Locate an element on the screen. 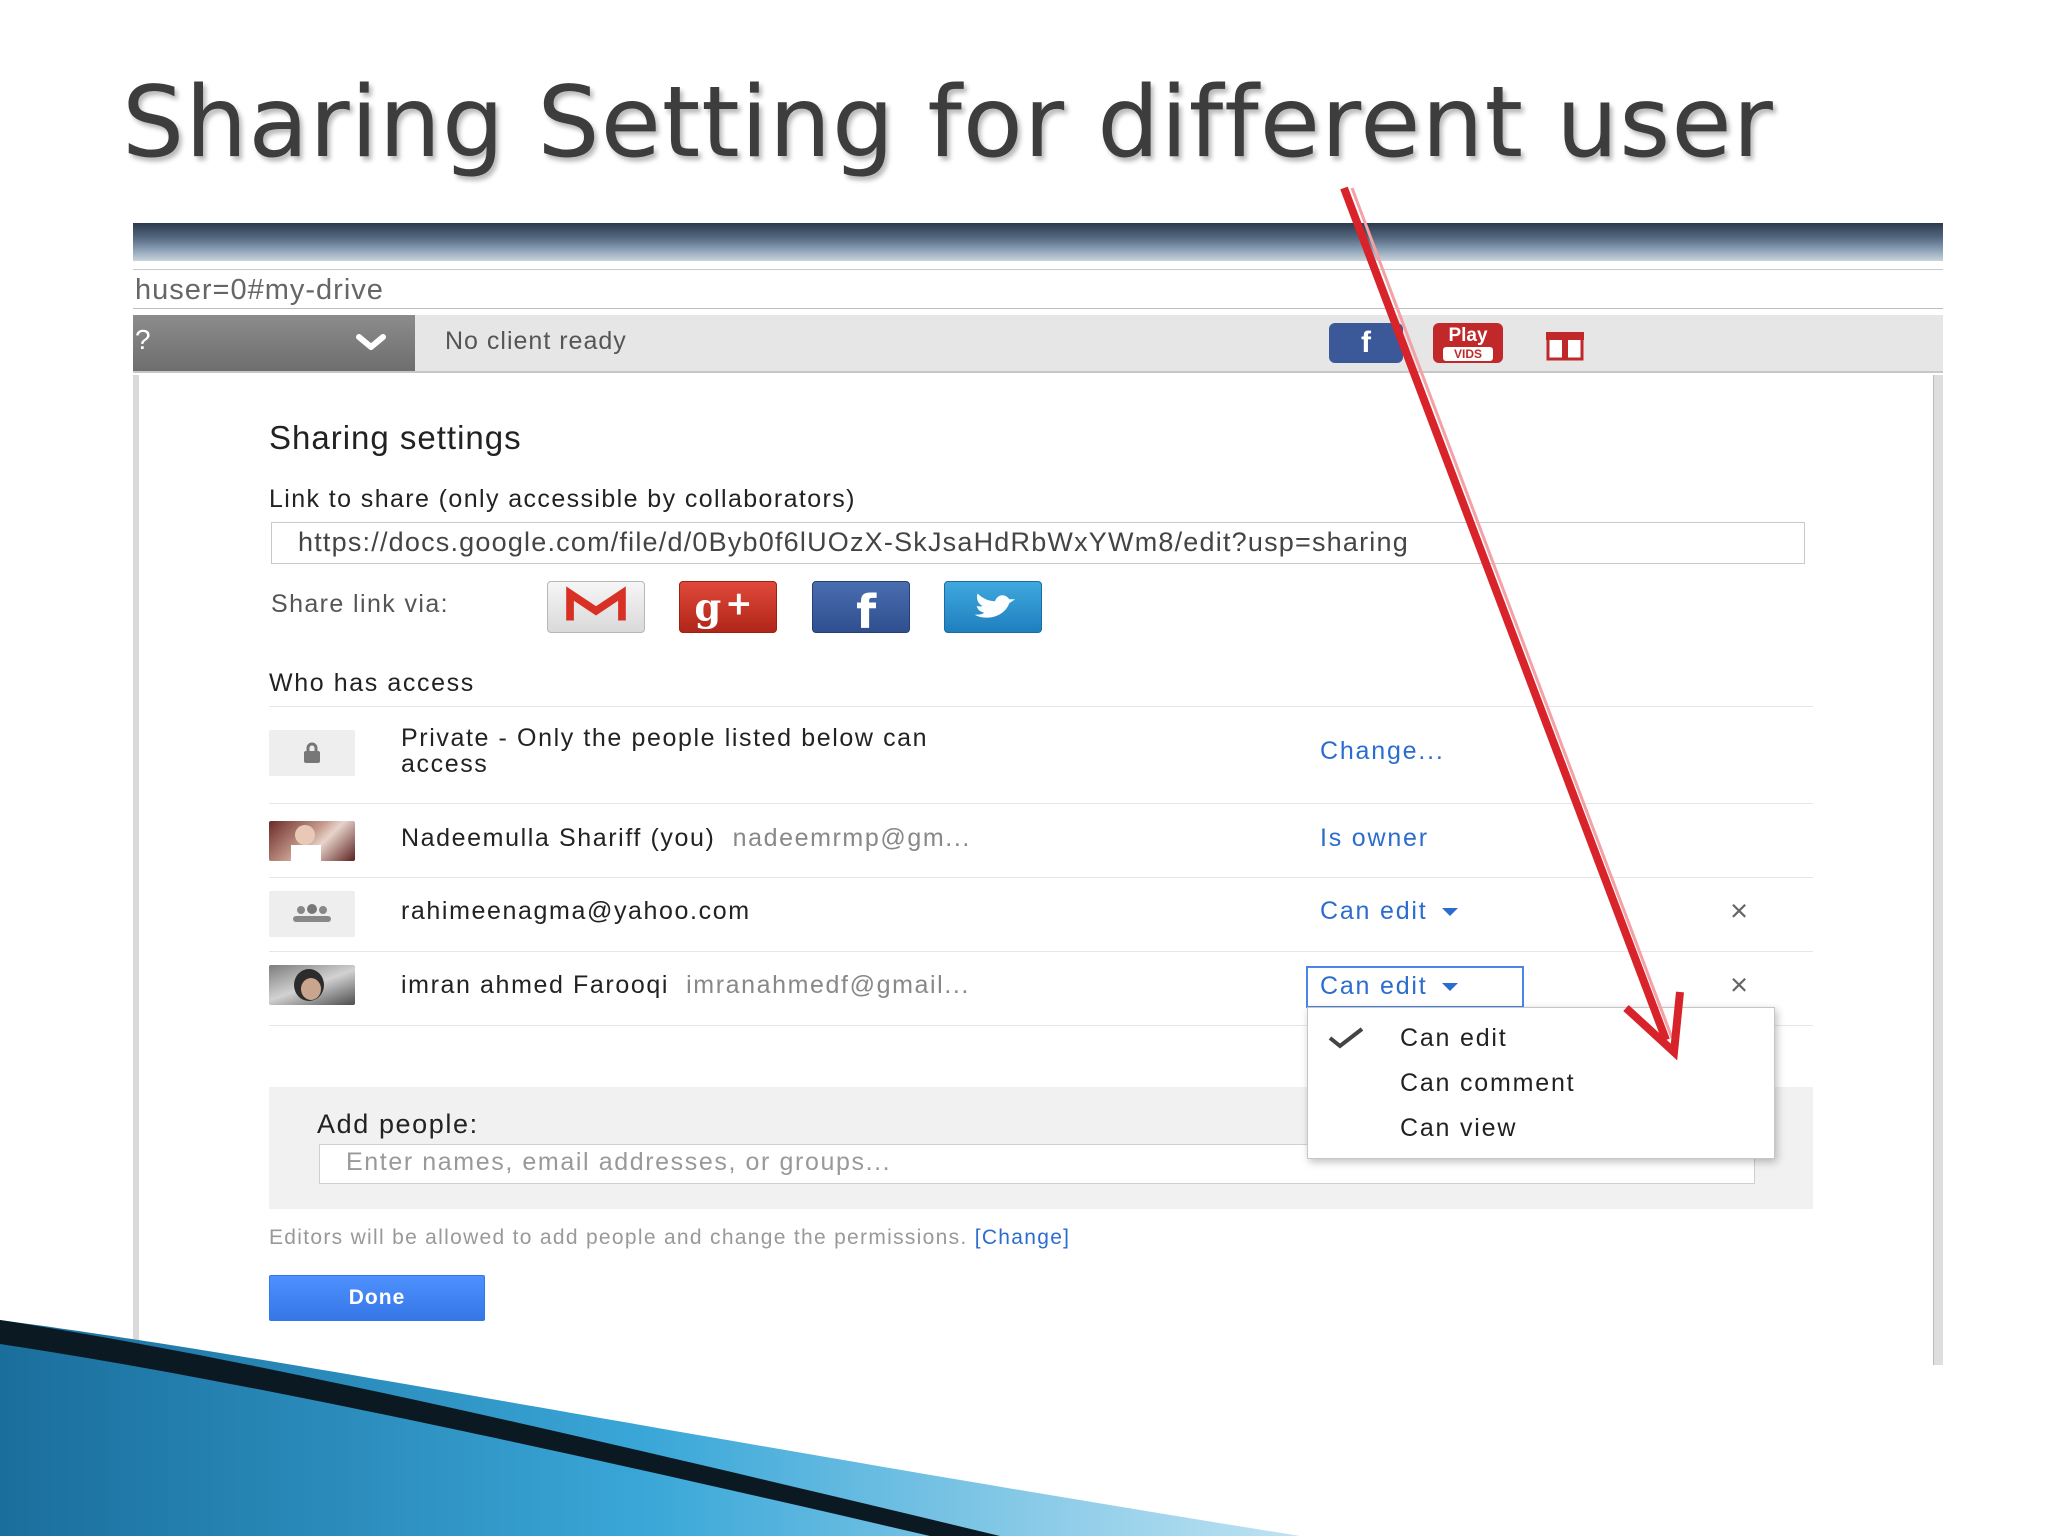 The height and width of the screenshot is (1536, 2048). account-glyph: ? is located at coordinates (143, 339).